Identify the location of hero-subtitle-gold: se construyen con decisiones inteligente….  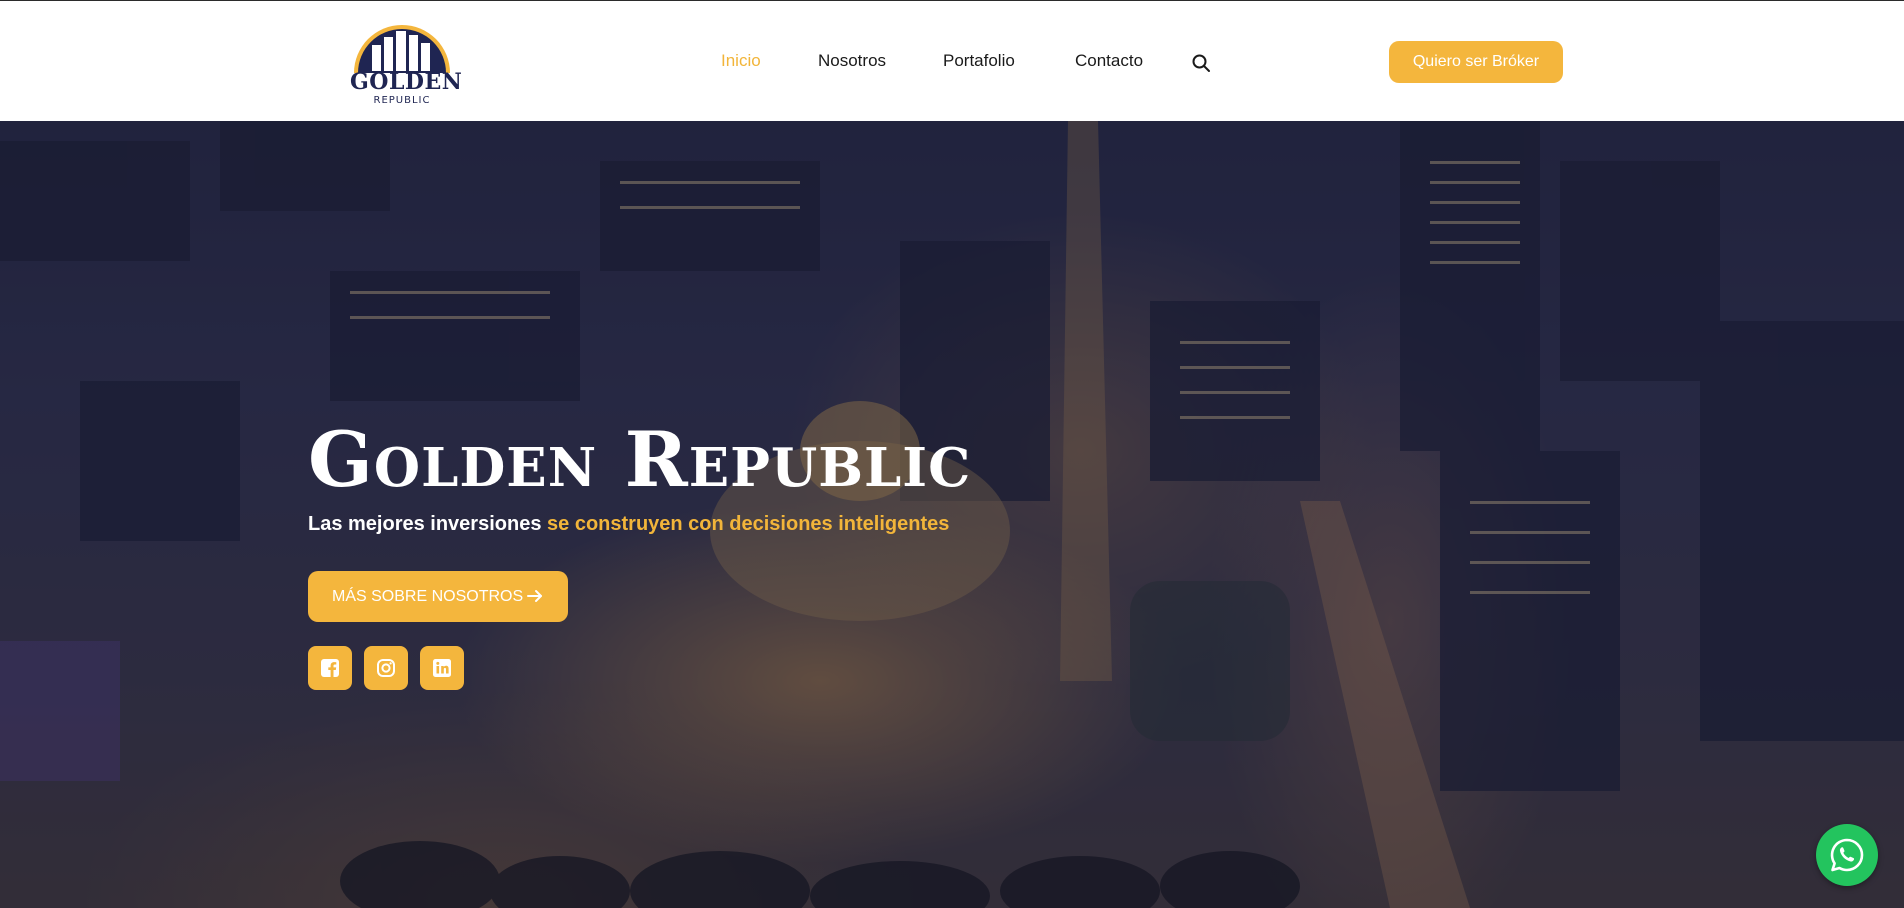
(748, 524).